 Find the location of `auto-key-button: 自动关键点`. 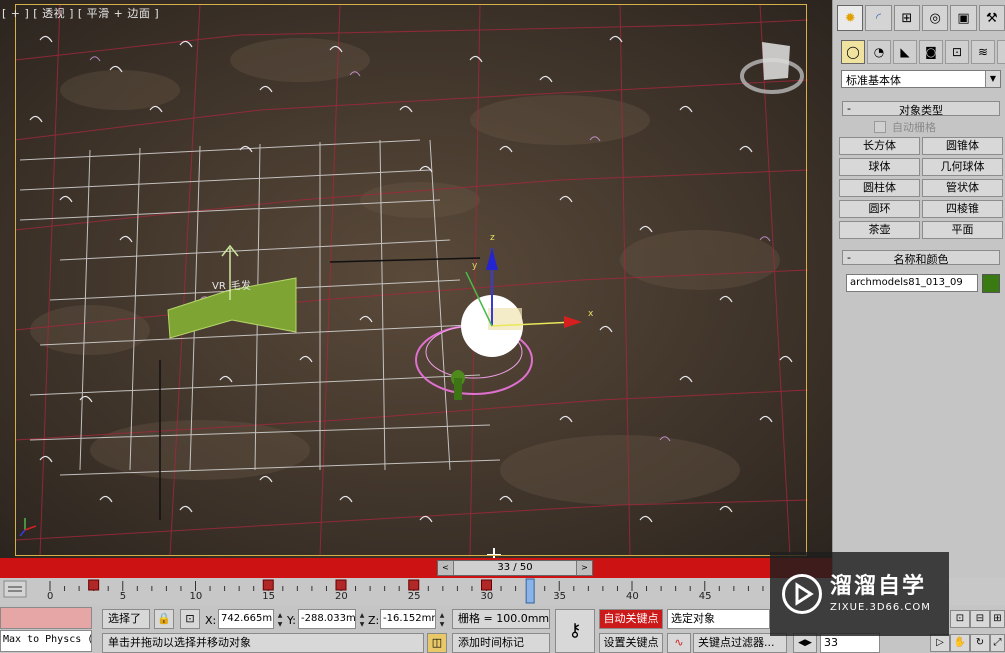

auto-key-button: 自动关键点 is located at coordinates (631, 619).